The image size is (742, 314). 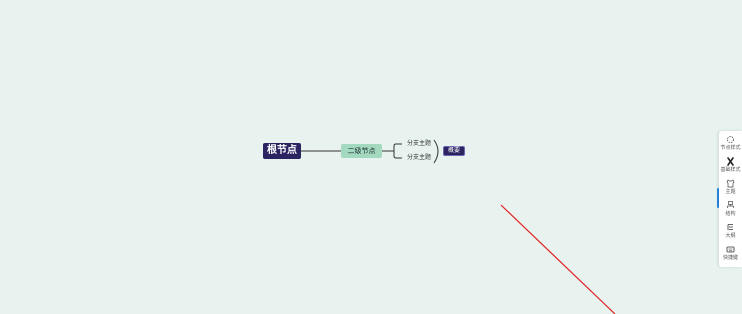 I want to click on sidebar-item-outline: 大纲, so click(x=730, y=233).